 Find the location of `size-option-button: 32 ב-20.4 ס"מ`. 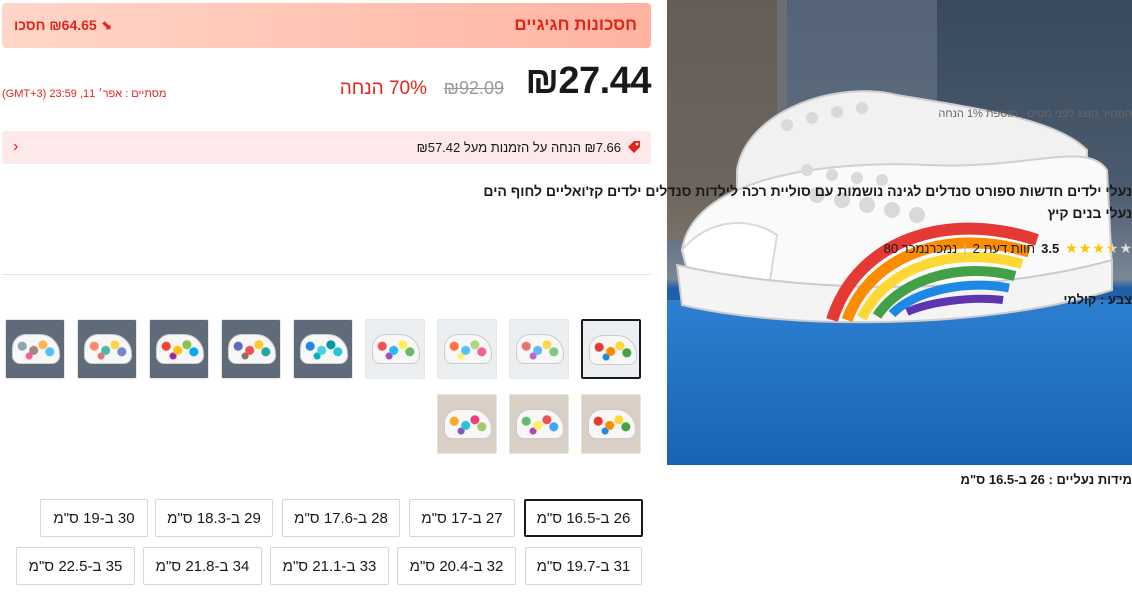

size-option-button: 32 ב-20.4 ס"מ is located at coordinates (456, 566).